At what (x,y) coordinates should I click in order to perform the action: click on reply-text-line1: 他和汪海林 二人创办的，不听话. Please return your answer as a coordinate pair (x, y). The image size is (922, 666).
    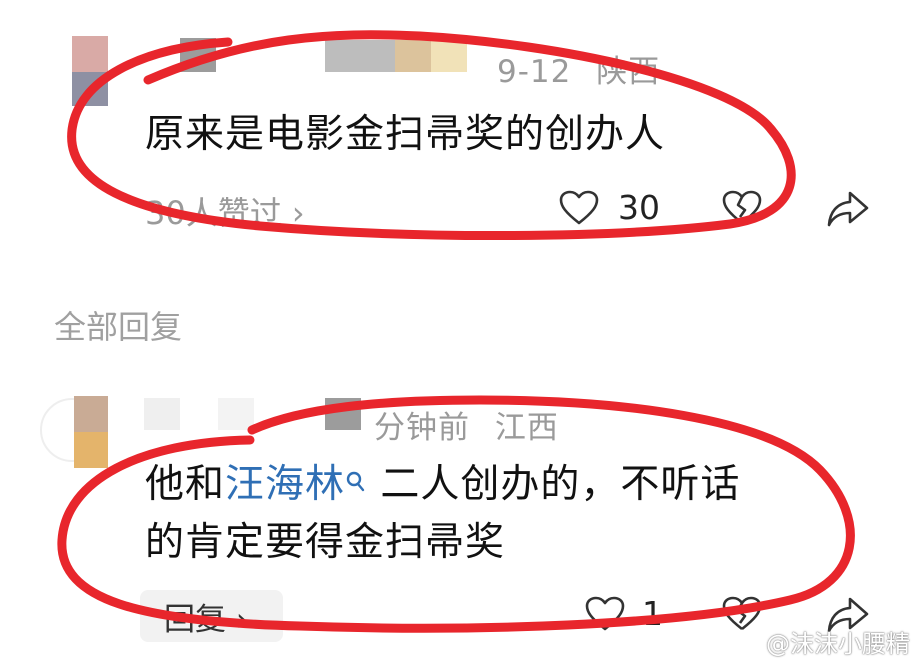
    Looking at the image, I should click on (505, 485).